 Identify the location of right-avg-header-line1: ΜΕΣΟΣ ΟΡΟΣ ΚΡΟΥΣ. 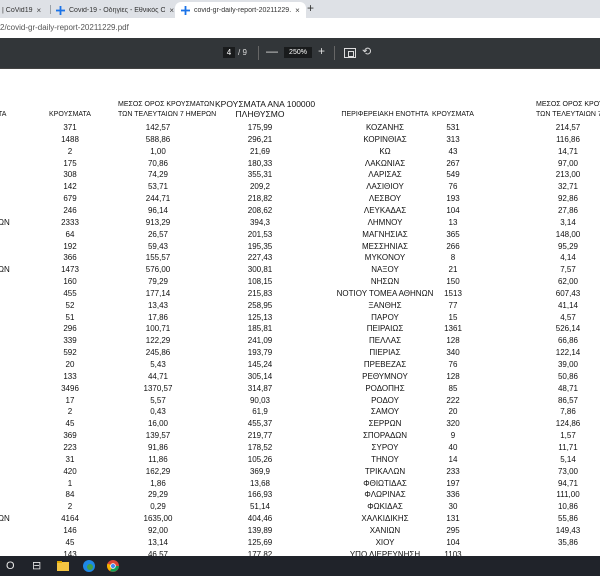
(568, 104).